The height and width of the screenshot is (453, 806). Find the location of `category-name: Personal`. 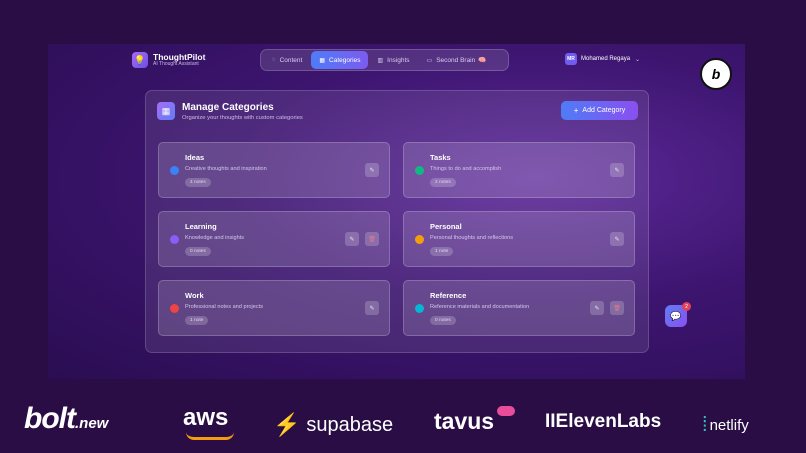

category-name: Personal is located at coordinates (446, 226).